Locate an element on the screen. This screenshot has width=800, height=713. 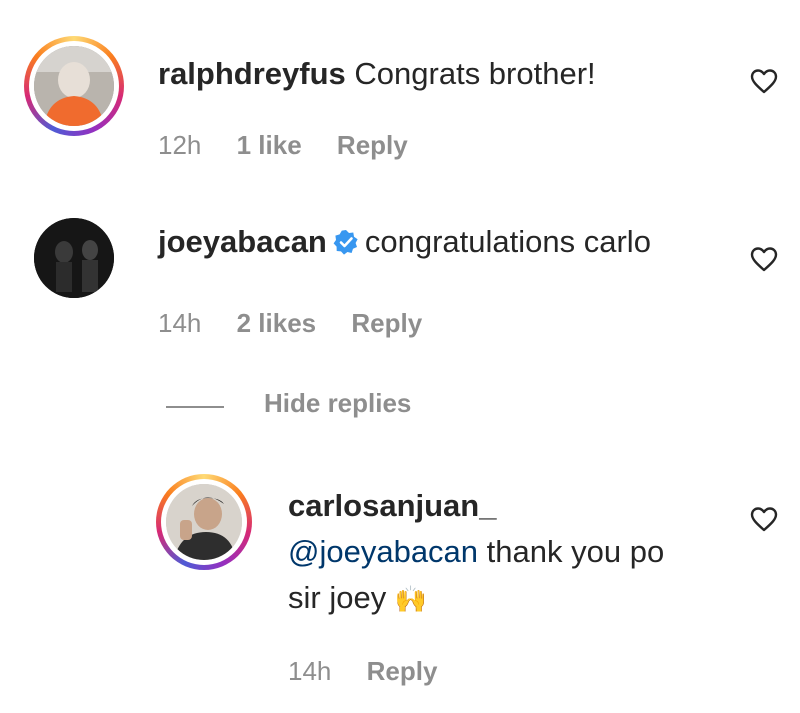
reply-meta: 14h Reply is located at coordinates (376, 671).